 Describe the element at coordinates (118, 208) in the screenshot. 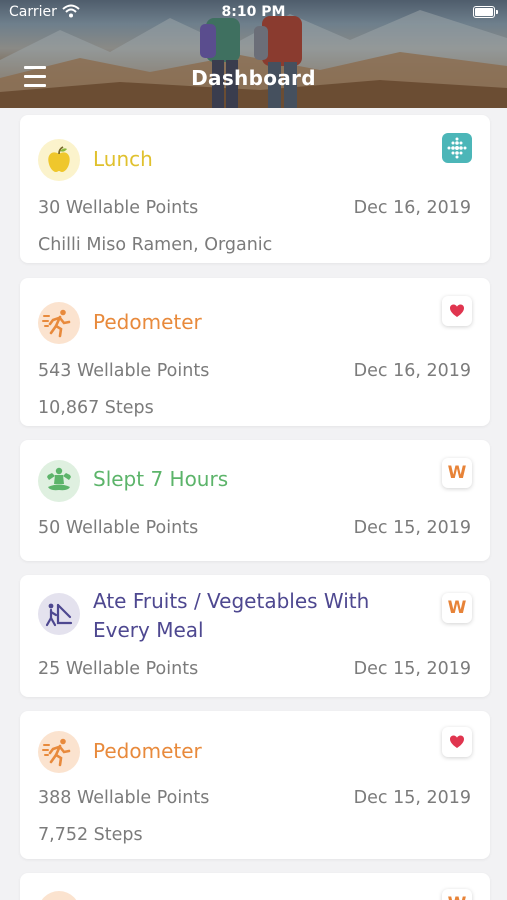

I see `wellable-points: 30 Wellable Points` at that location.